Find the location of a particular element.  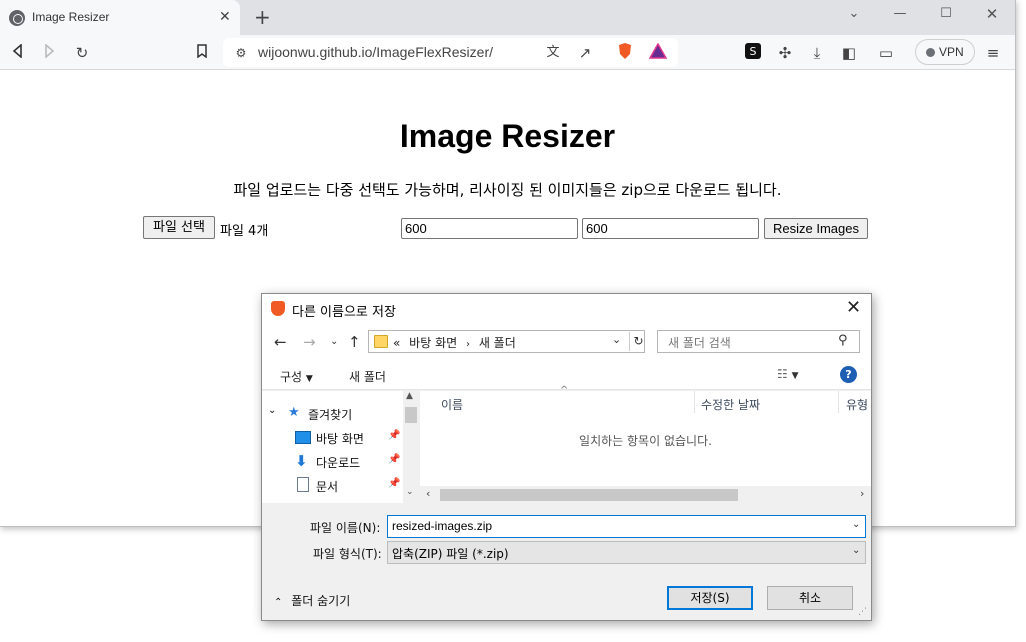

sidebar-icon: ◧ is located at coordinates (849, 53).